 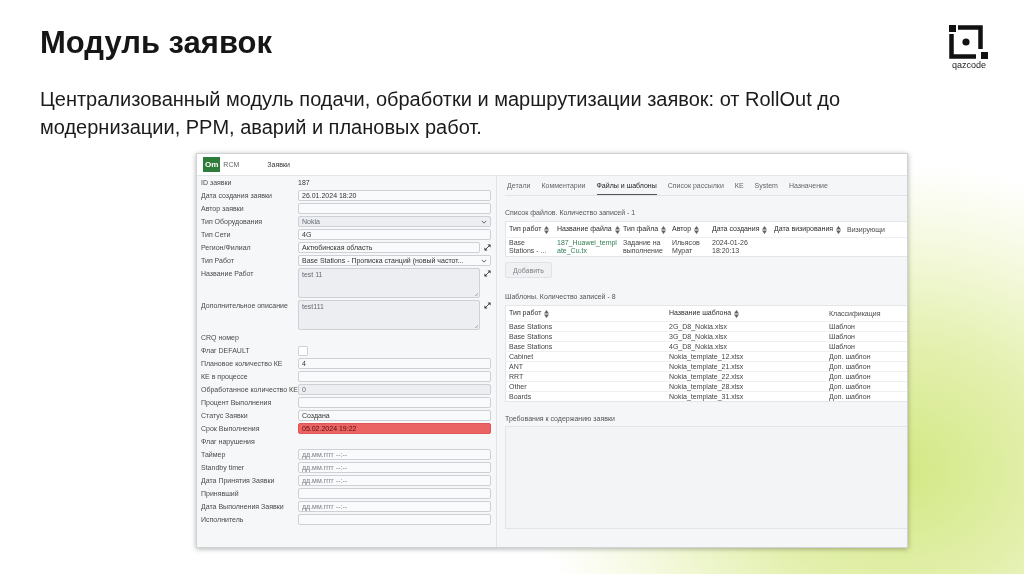 What do you see at coordinates (969, 65) in the screenshot?
I see `logo-text: qazcode` at bounding box center [969, 65].